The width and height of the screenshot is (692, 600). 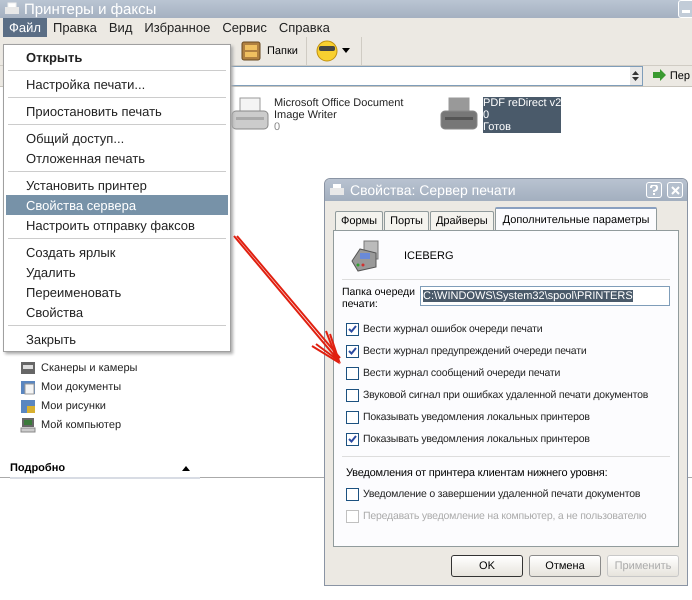 What do you see at coordinates (105, 470) in the screenshot?
I see `details-header: Подробно` at bounding box center [105, 470].